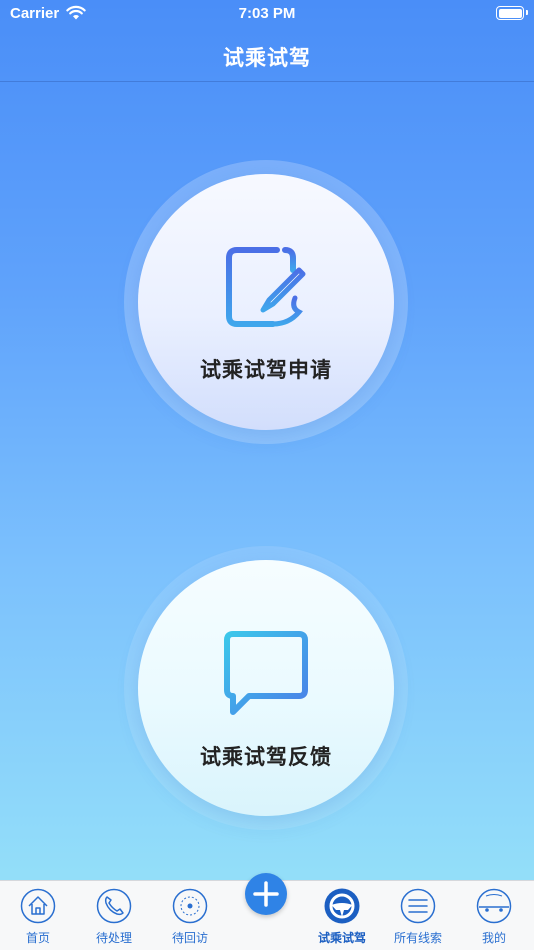 This screenshot has height=950, width=534. What do you see at coordinates (266, 673) in the screenshot?
I see `message-bubble-icon` at bounding box center [266, 673].